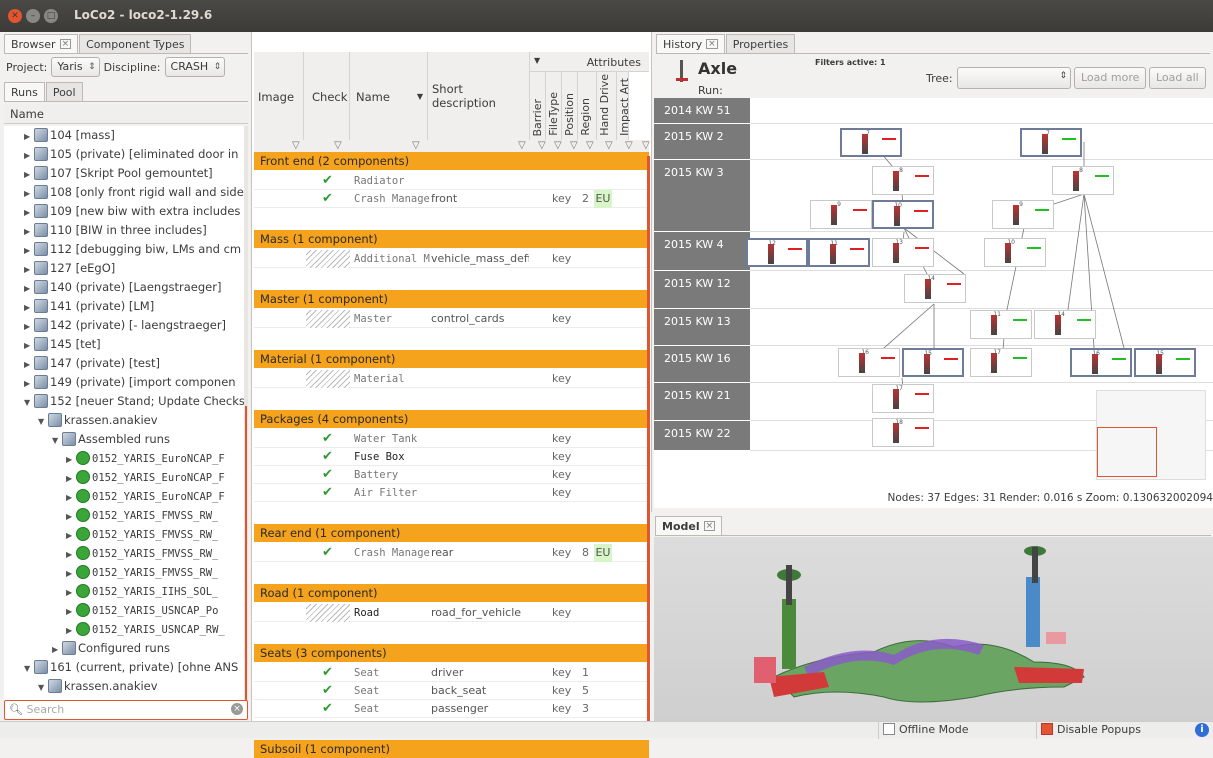 This screenshot has height=758, width=1213. Describe the element at coordinates (279, 96) in the screenshot. I see `col-image: Image` at that location.